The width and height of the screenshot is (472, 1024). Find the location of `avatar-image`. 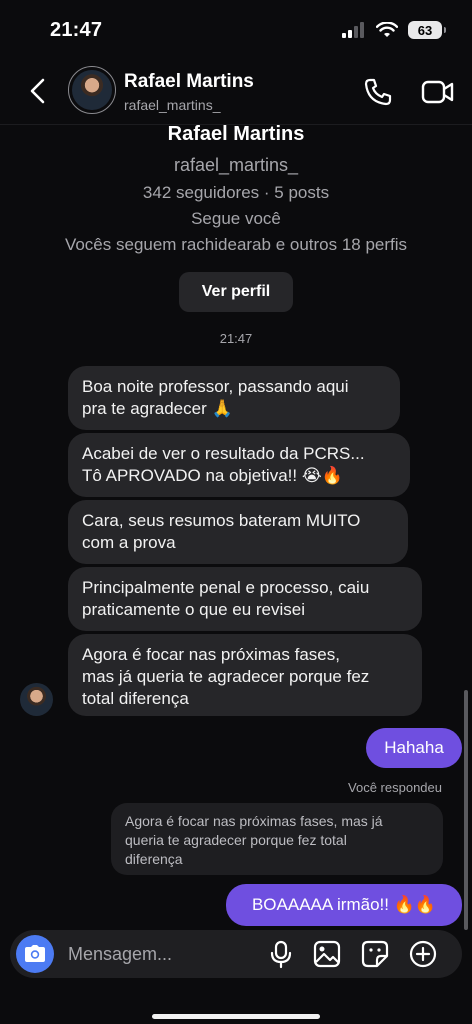

avatar-image is located at coordinates (92, 90).